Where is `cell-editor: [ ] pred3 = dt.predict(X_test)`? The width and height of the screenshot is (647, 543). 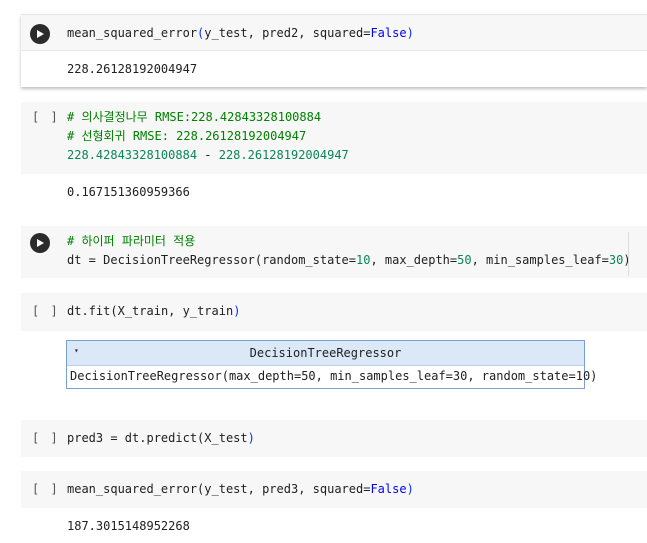 cell-editor: [ ] pred3 = dt.predict(X_test) is located at coordinates (334, 438).